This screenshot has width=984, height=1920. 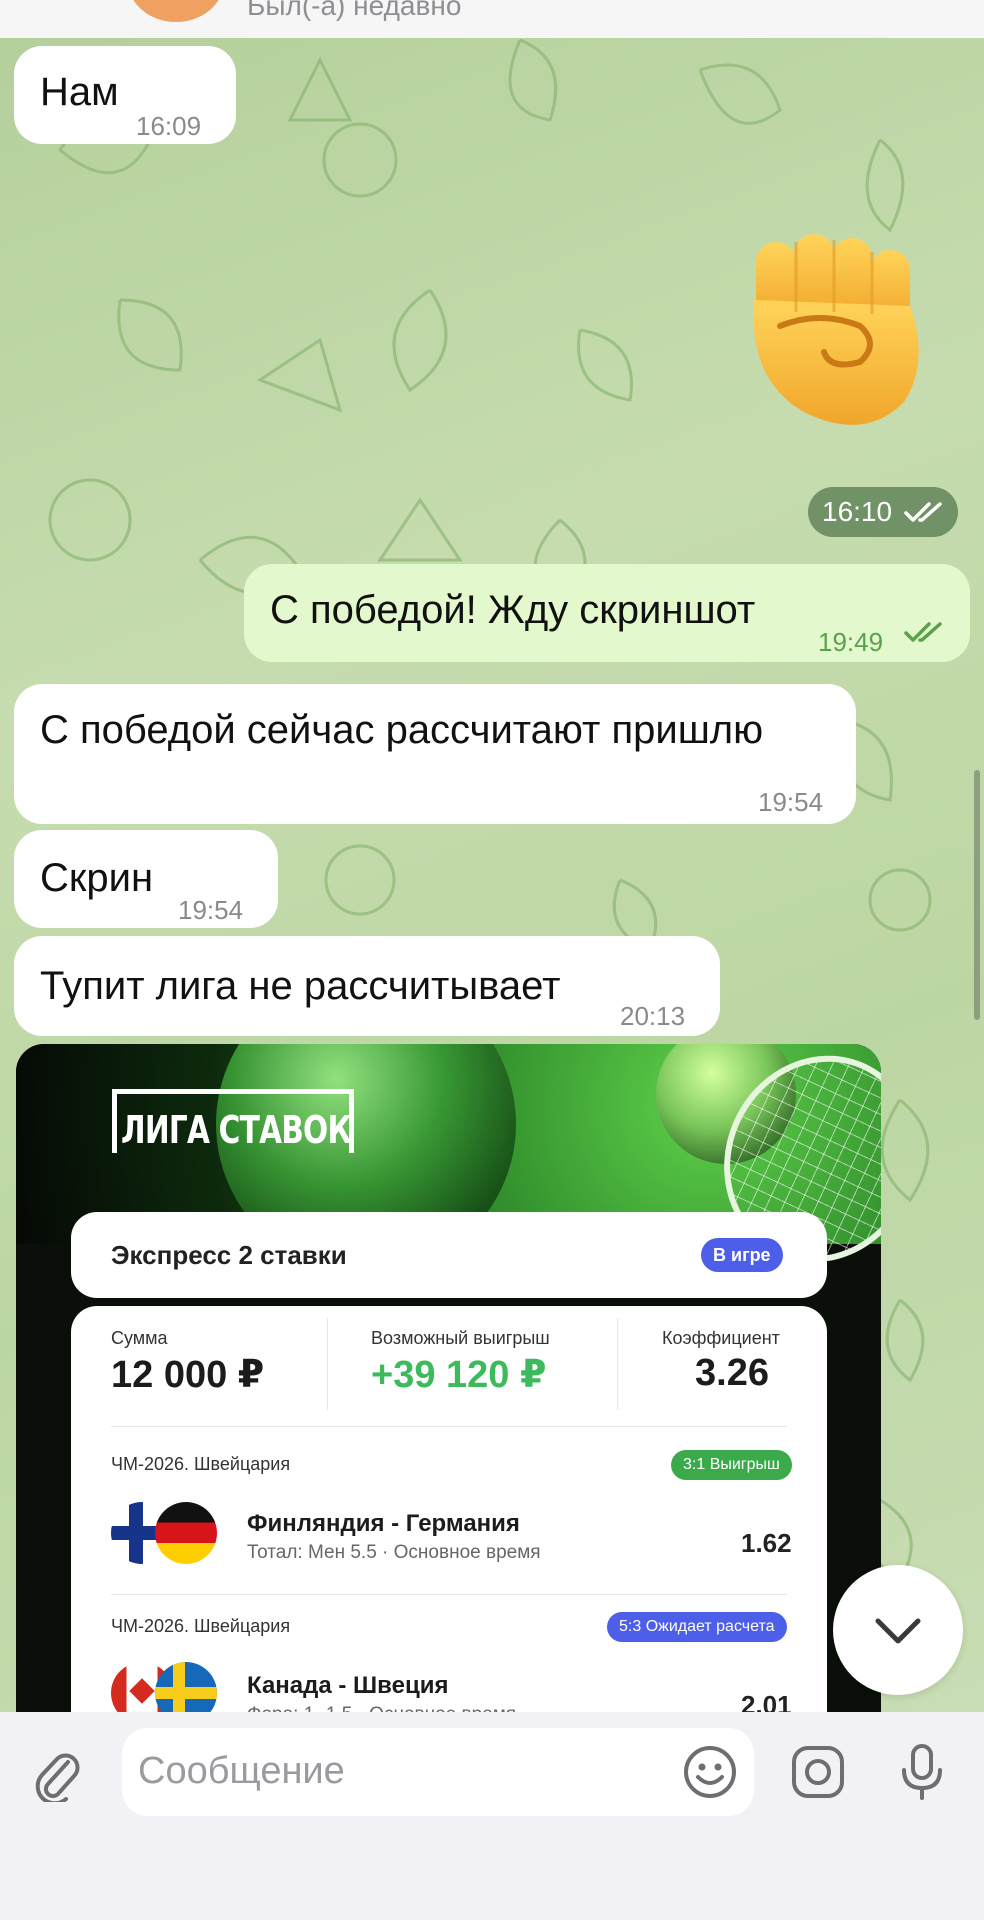 What do you see at coordinates (354, 10) in the screenshot?
I see `contact-status: Был(-а) недавно` at bounding box center [354, 10].